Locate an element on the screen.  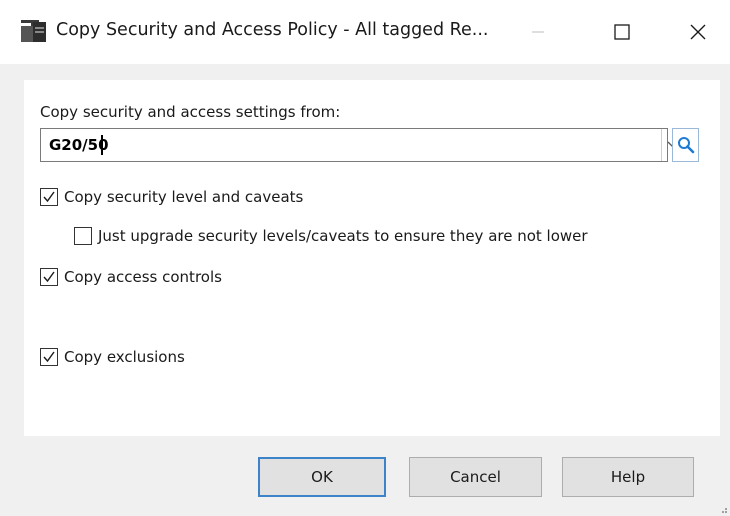
copy-security-label: Copy security level and caveats is located at coordinates (183, 197).